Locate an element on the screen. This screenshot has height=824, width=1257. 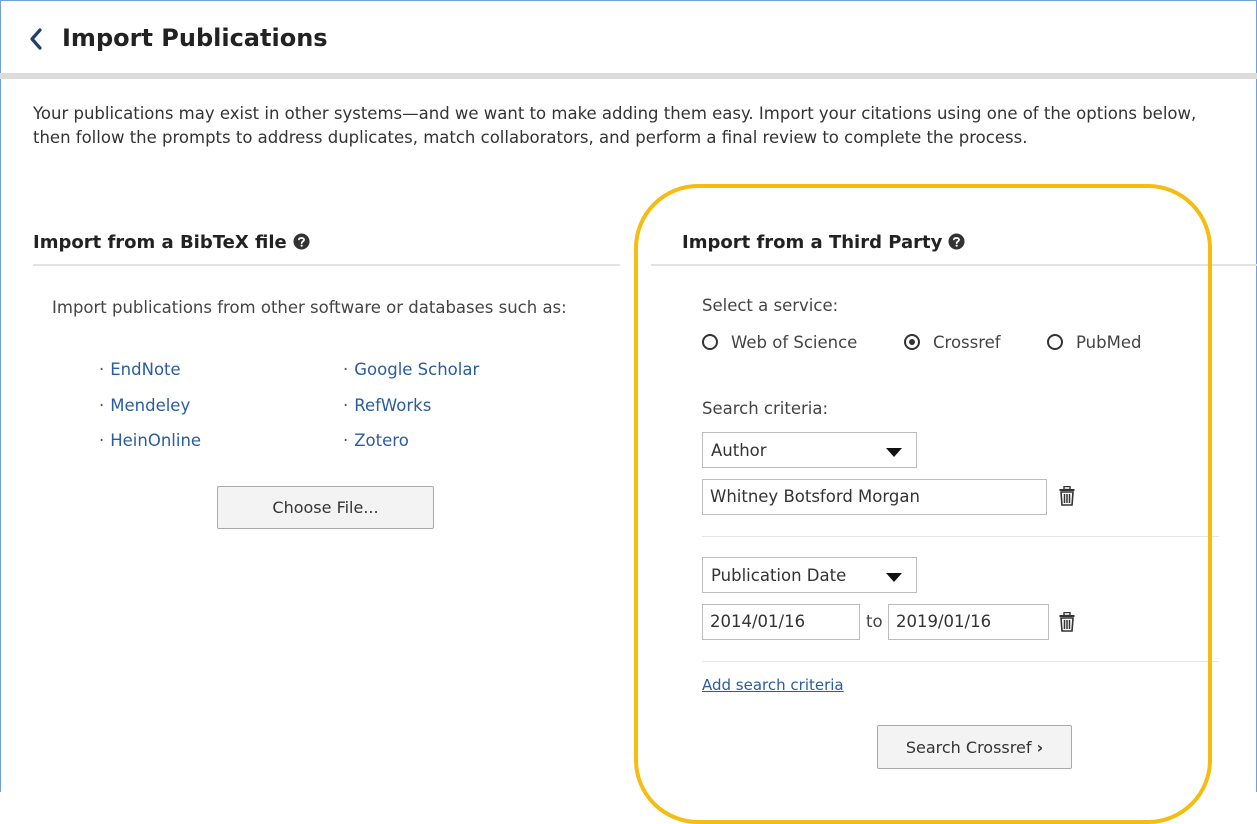
source-link-zotero: · Zotero is located at coordinates (376, 440).